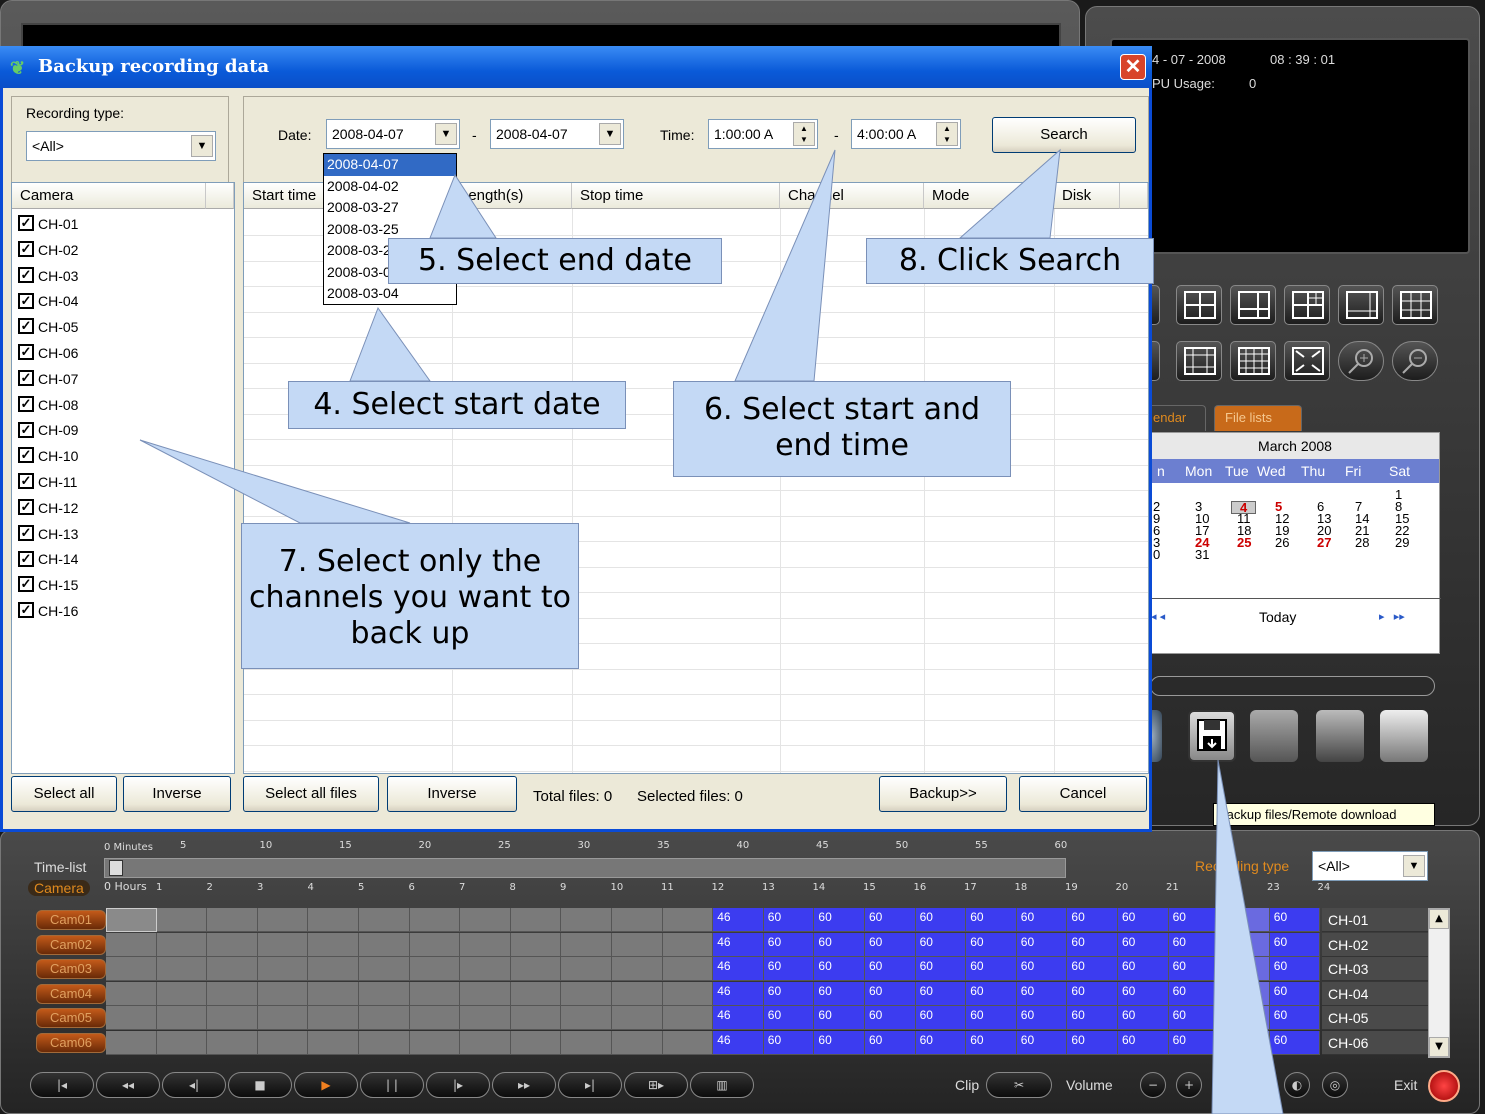 This screenshot has height=1114, width=1485. Describe the element at coordinates (1199, 305) in the screenshot. I see `layout-4-button` at that location.